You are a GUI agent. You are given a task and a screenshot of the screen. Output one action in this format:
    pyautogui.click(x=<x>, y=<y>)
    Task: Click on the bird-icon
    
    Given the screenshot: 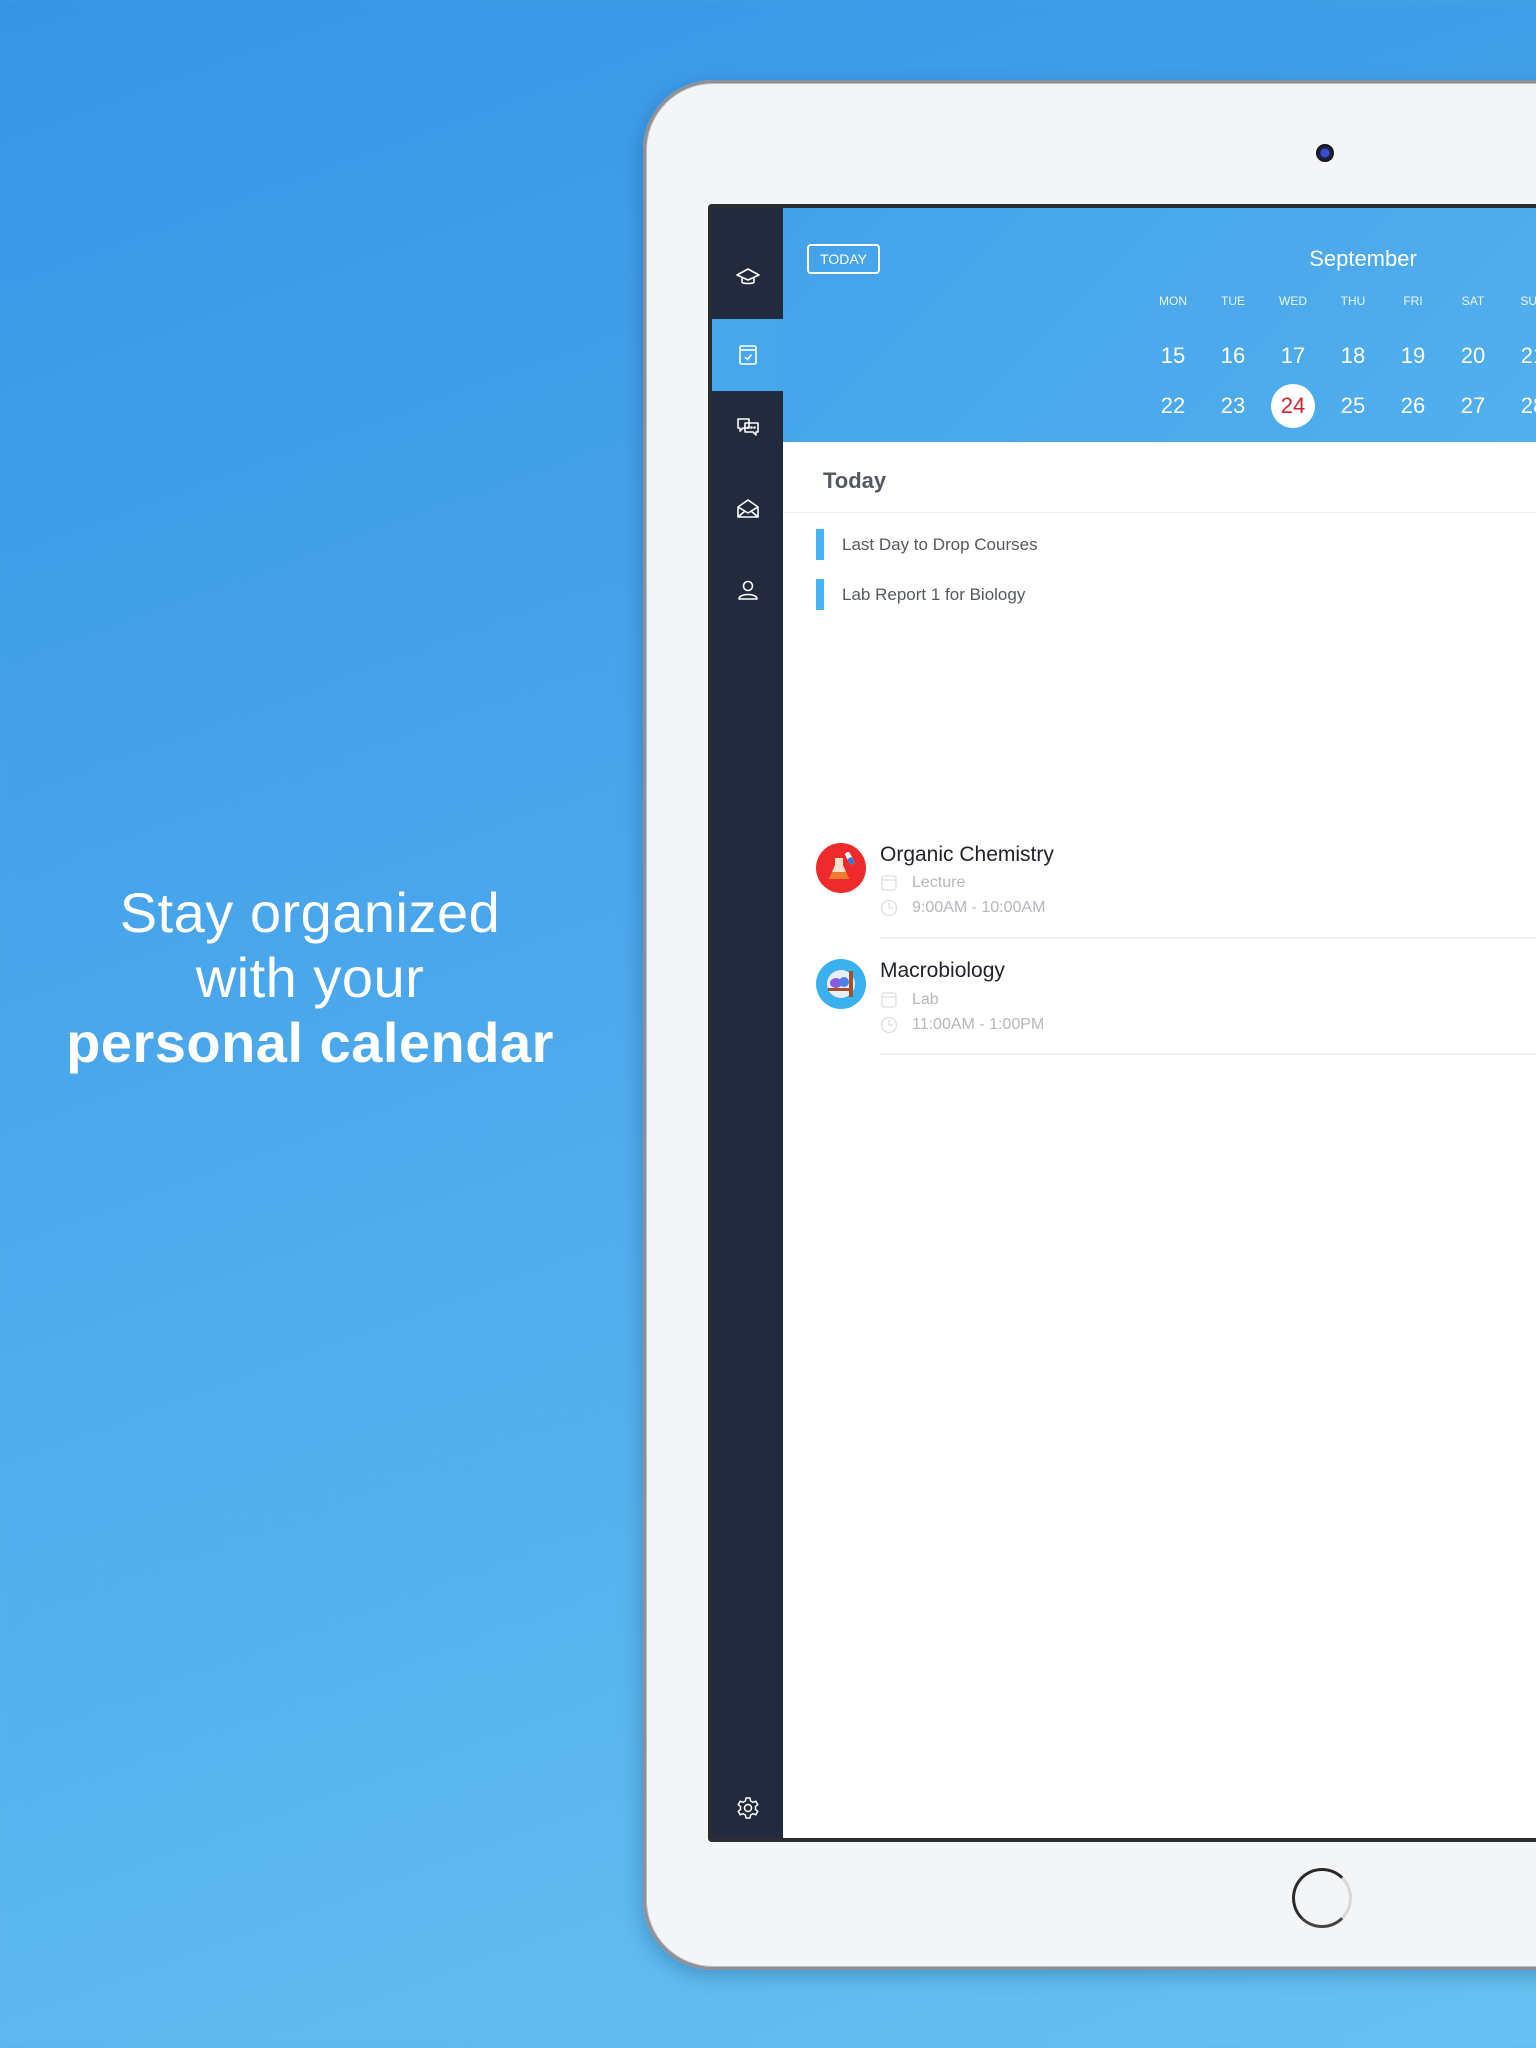 What is the action you would take?
    pyautogui.click(x=841, y=984)
    